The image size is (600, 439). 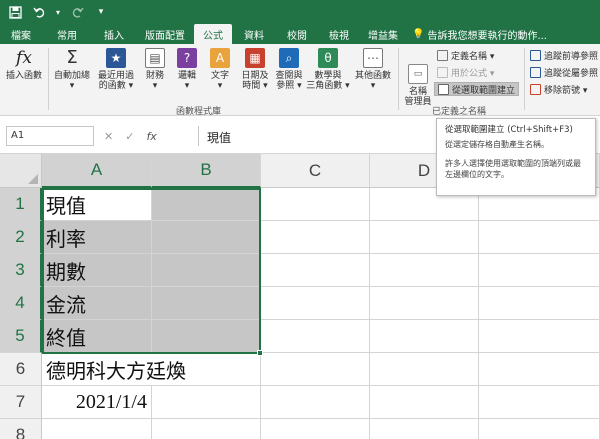 What do you see at coordinates (539, 429) in the screenshot?
I see `cell-e8` at bounding box center [539, 429].